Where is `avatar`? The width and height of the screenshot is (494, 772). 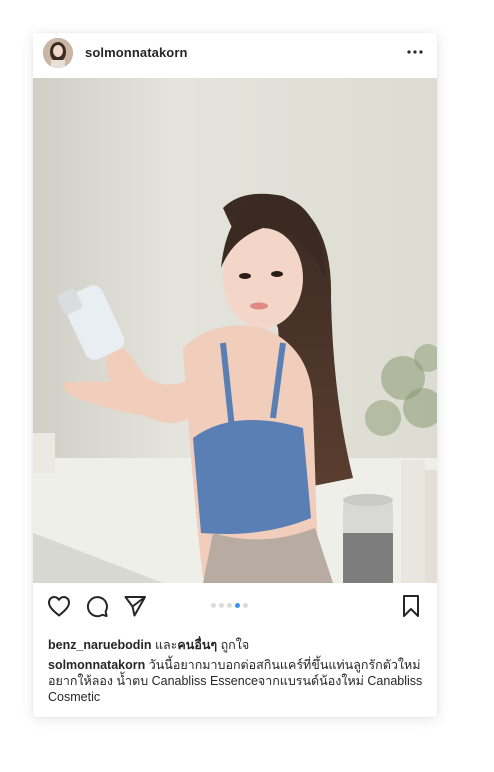 avatar is located at coordinates (58, 53).